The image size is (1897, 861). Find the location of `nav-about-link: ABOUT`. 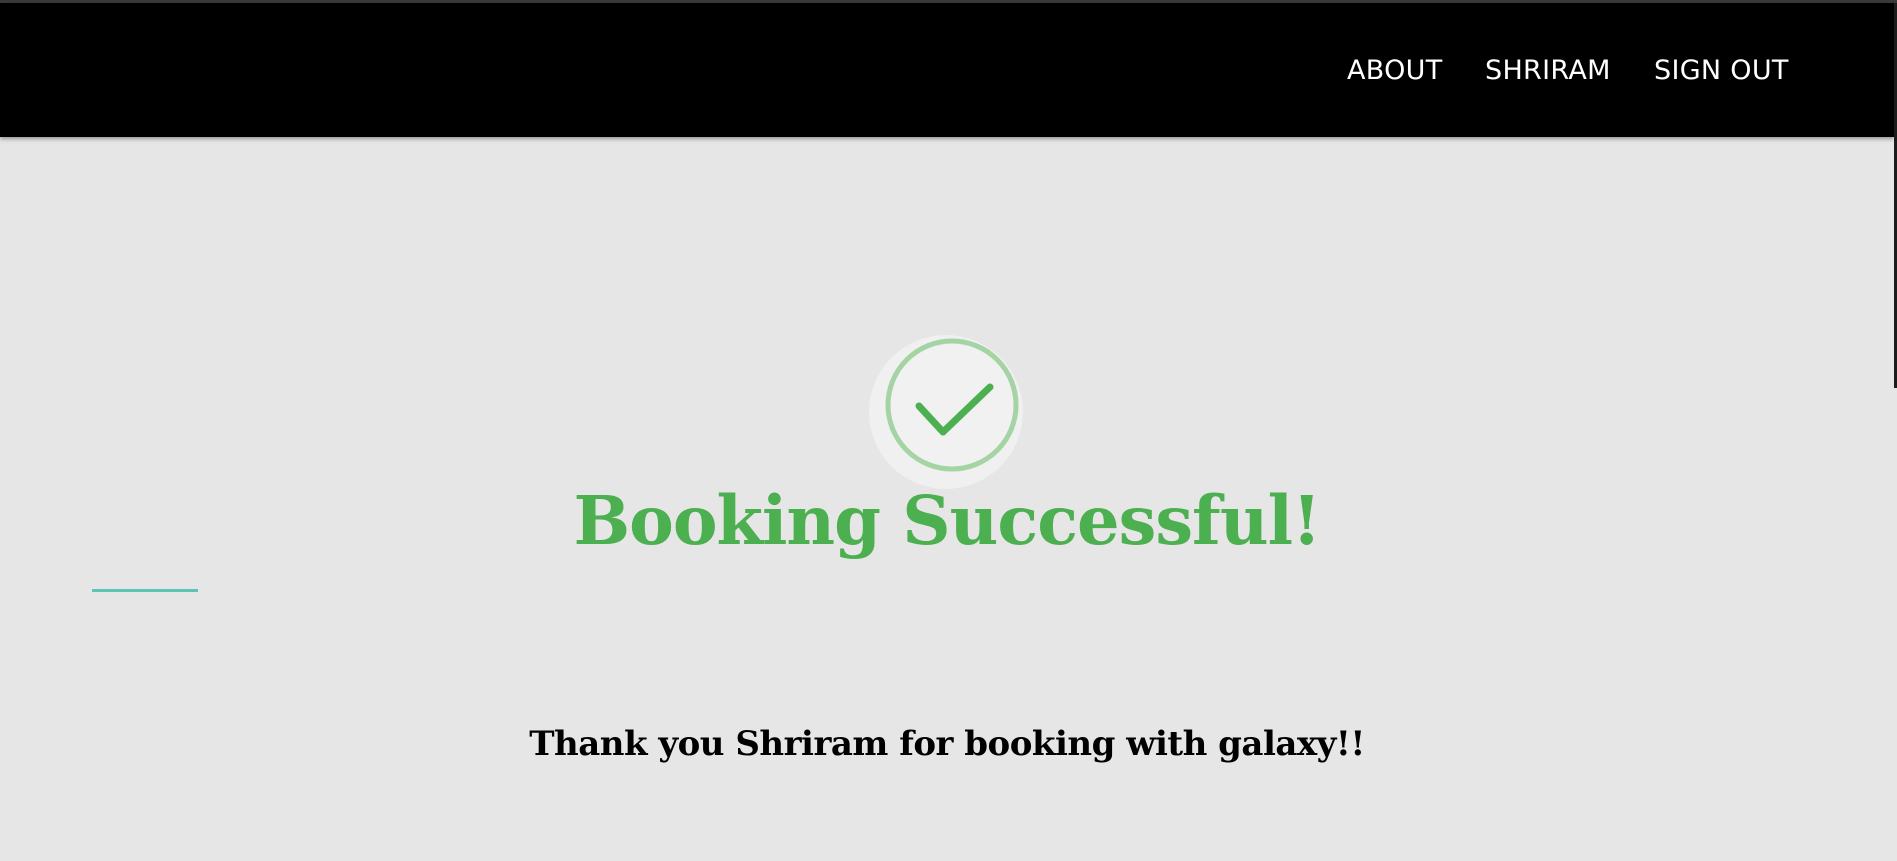

nav-about-link: ABOUT is located at coordinates (1395, 70).